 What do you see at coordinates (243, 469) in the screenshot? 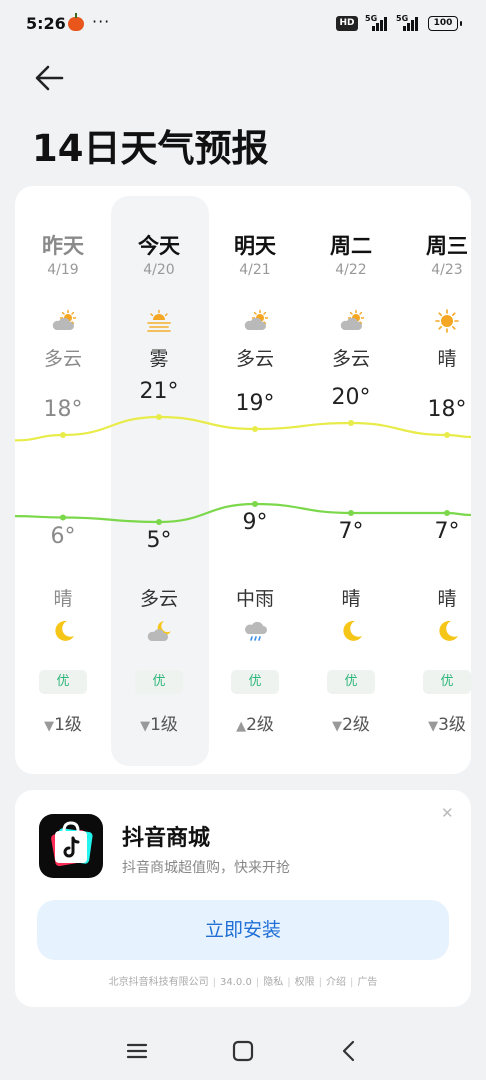
I see `temperature-curves` at bounding box center [243, 469].